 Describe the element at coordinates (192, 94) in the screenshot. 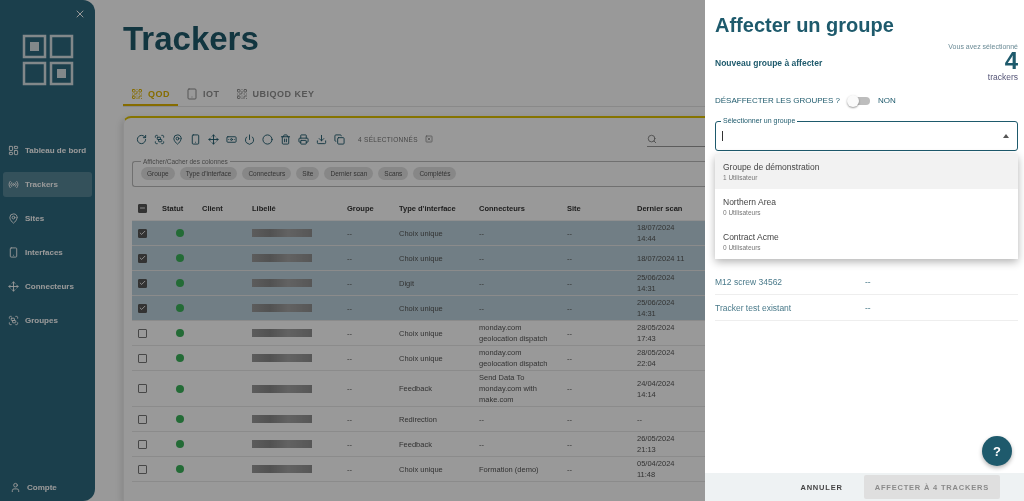

I see `tablet-icon` at that location.